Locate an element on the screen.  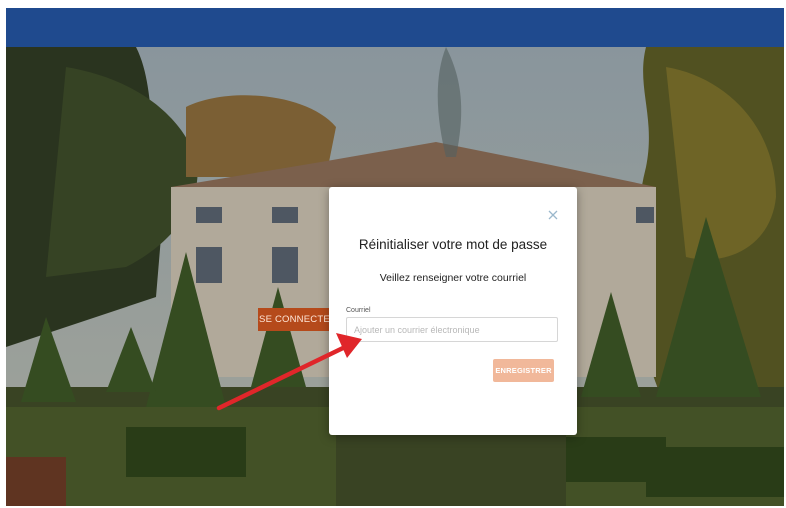
top-bar is located at coordinates (395, 27).